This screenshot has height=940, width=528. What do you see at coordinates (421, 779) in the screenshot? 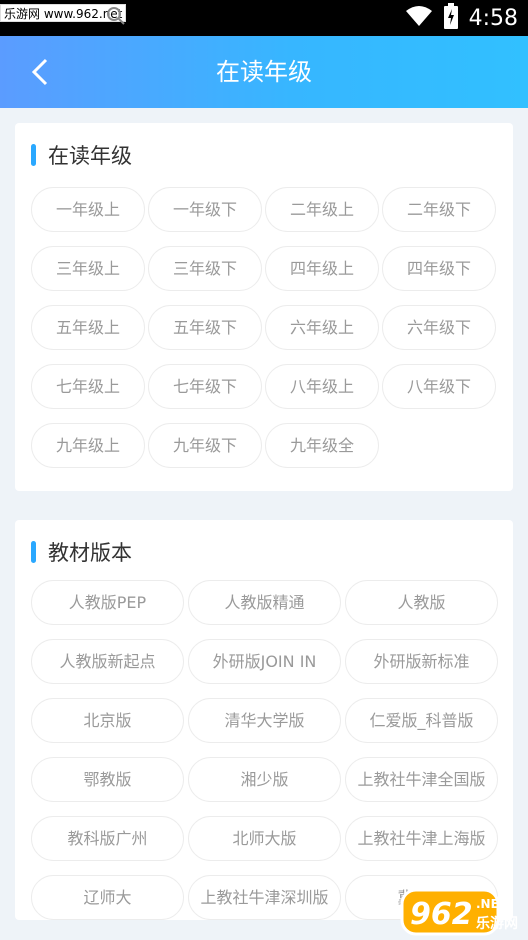
I see `version-option: 上教社牛津全国版` at bounding box center [421, 779].